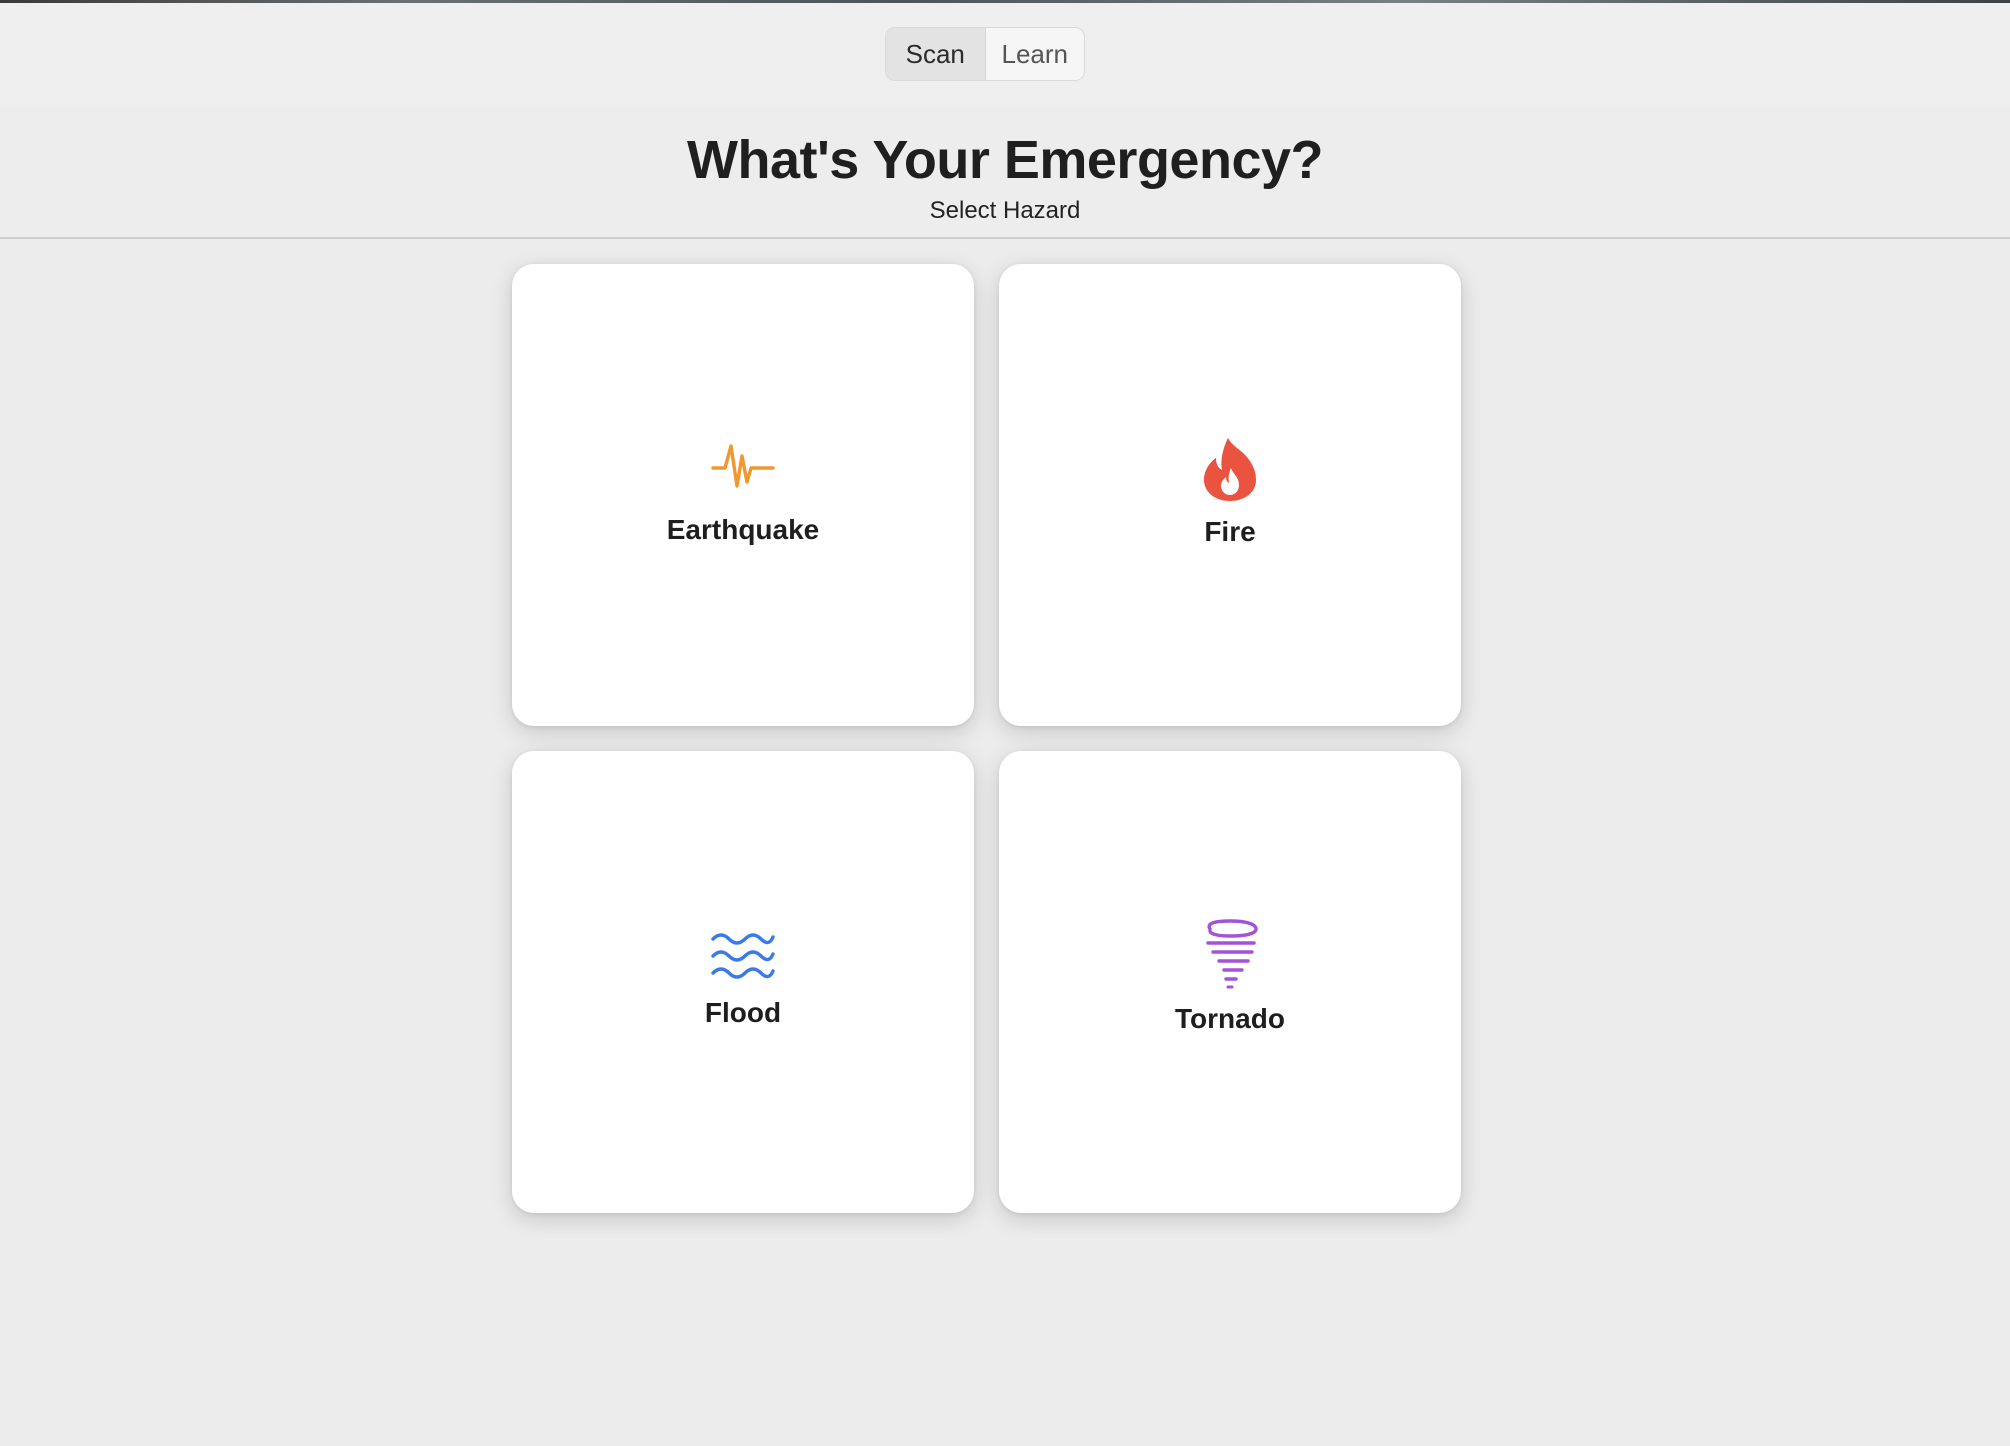  I want to click on hazard-card-fire: Fire, so click(1230, 495).